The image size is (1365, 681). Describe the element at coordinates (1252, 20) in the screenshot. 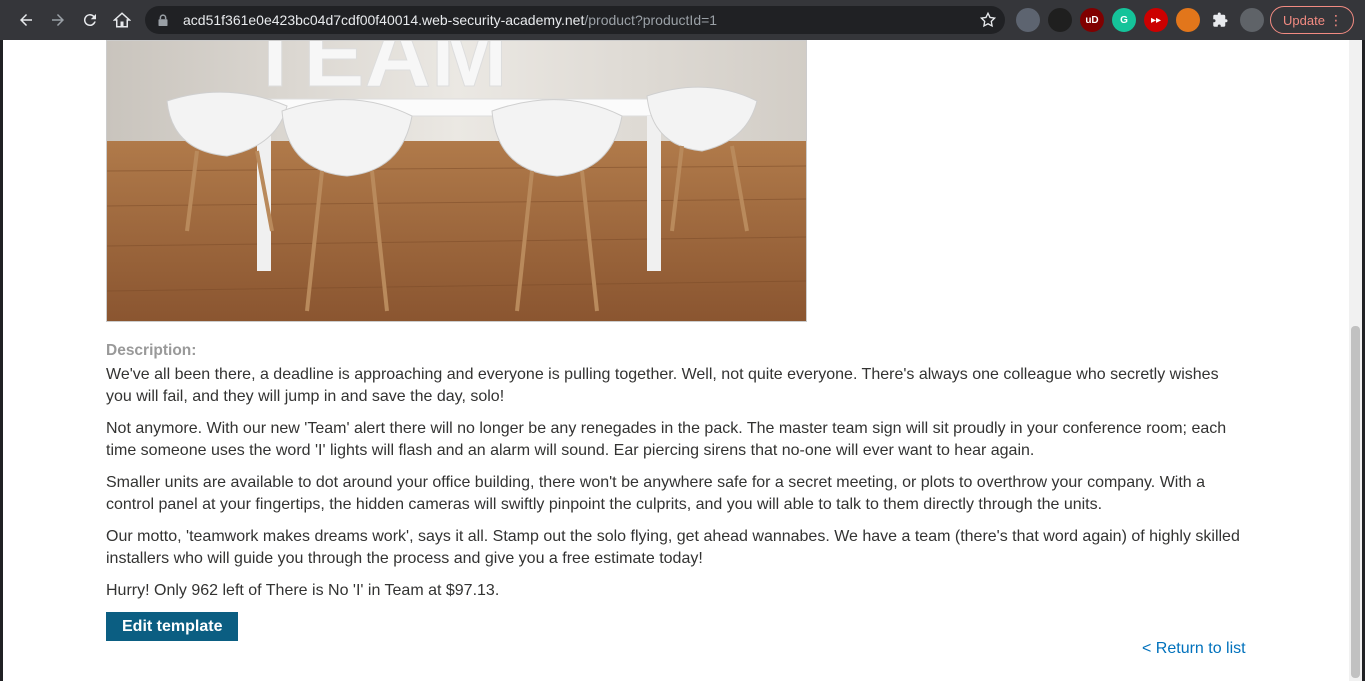

I see `profile-avatar` at that location.